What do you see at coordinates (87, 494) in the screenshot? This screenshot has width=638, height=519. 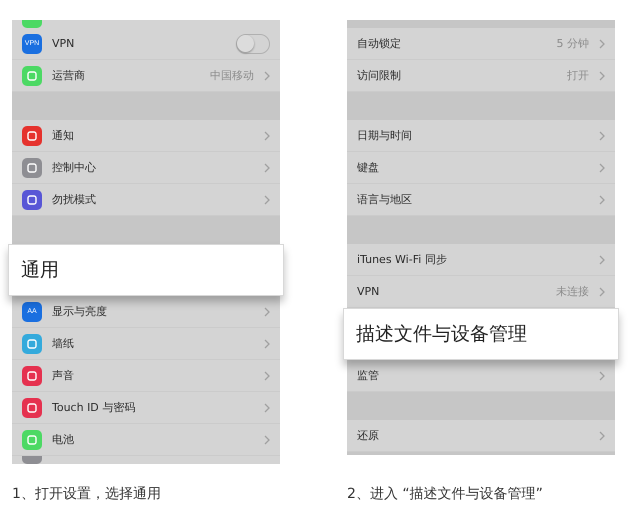 I see `step-caption: 1、打开设置，选择通用` at bounding box center [87, 494].